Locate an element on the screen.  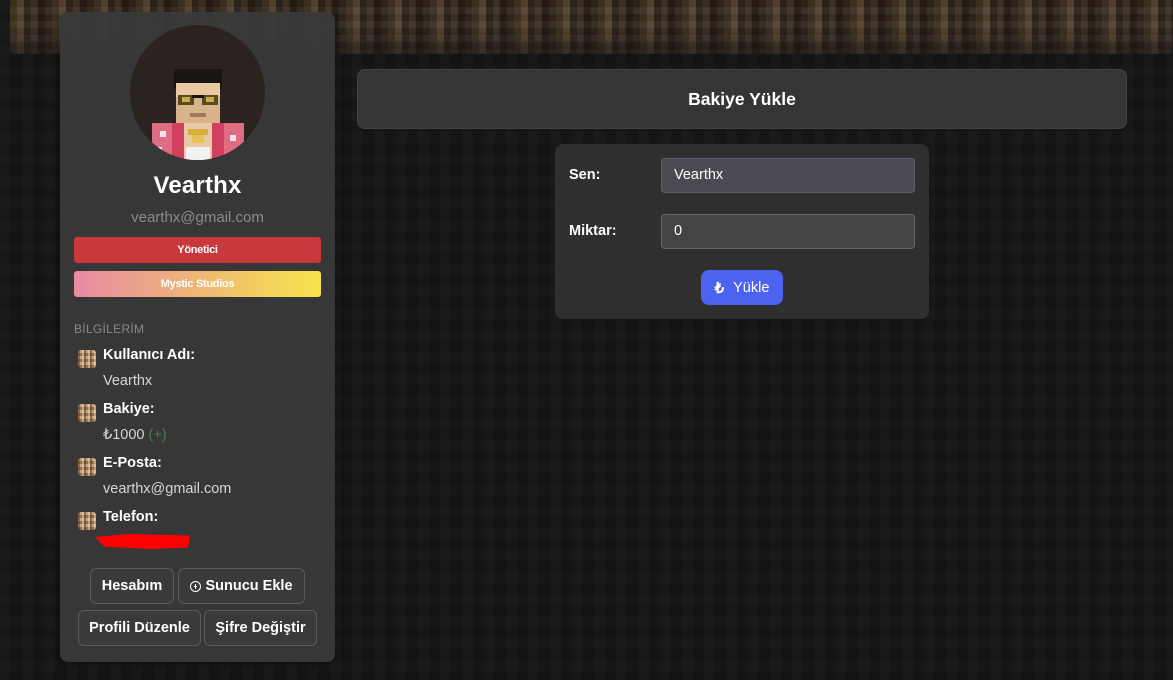
page-title: Bakiye Yükle is located at coordinates (742, 99).